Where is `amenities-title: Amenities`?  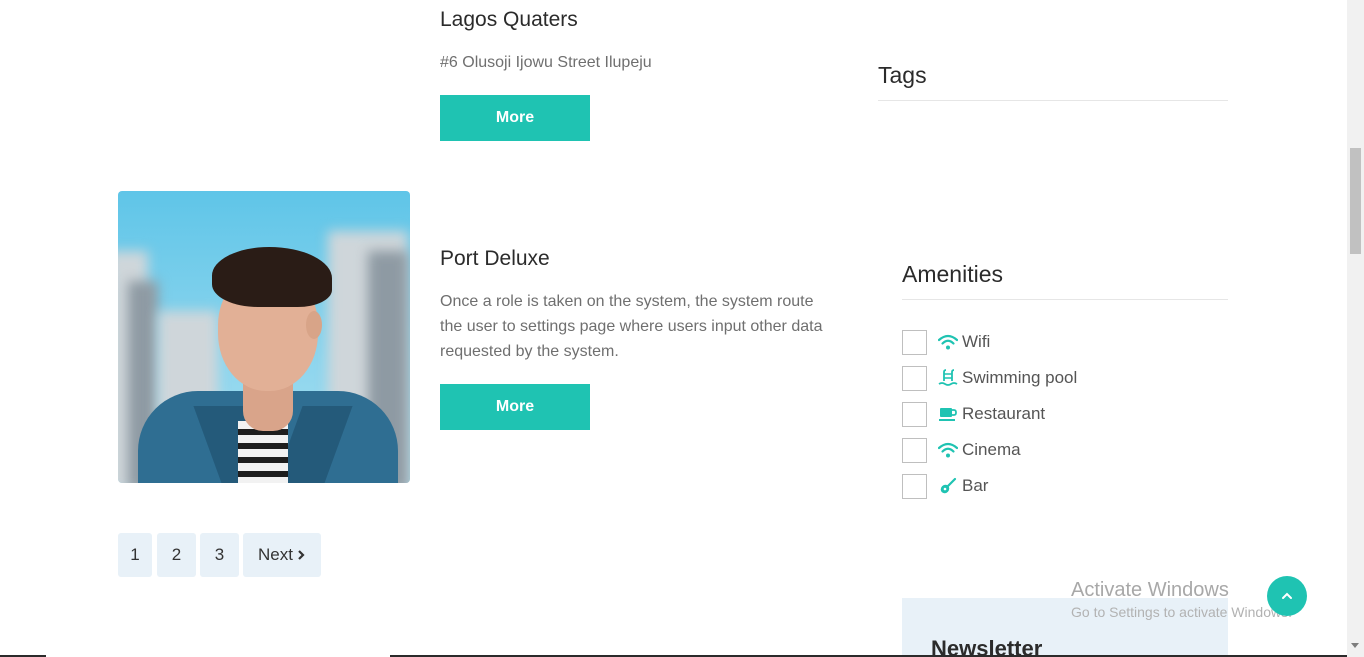
amenities-title: Amenities is located at coordinates (952, 274).